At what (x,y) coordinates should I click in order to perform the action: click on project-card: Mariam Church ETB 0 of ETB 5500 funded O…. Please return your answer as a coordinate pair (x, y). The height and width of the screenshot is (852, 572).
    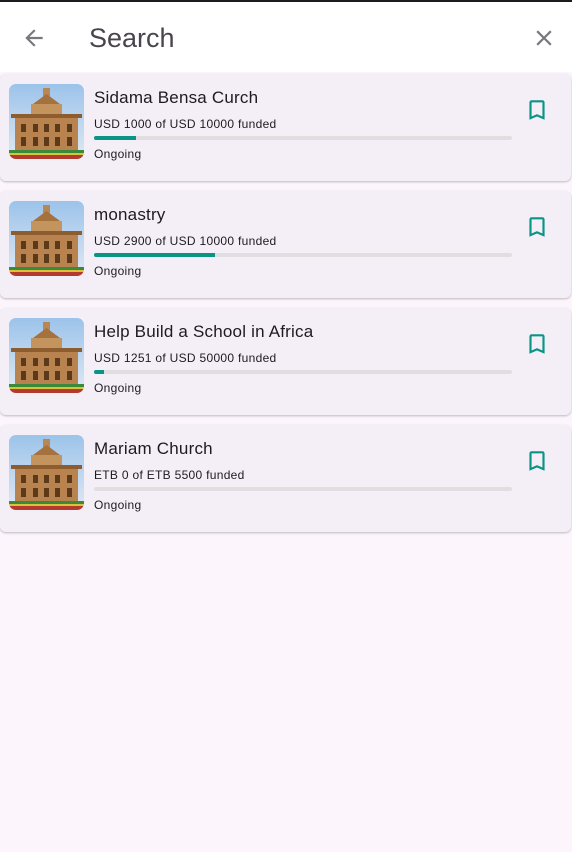
    Looking at the image, I should click on (285, 478).